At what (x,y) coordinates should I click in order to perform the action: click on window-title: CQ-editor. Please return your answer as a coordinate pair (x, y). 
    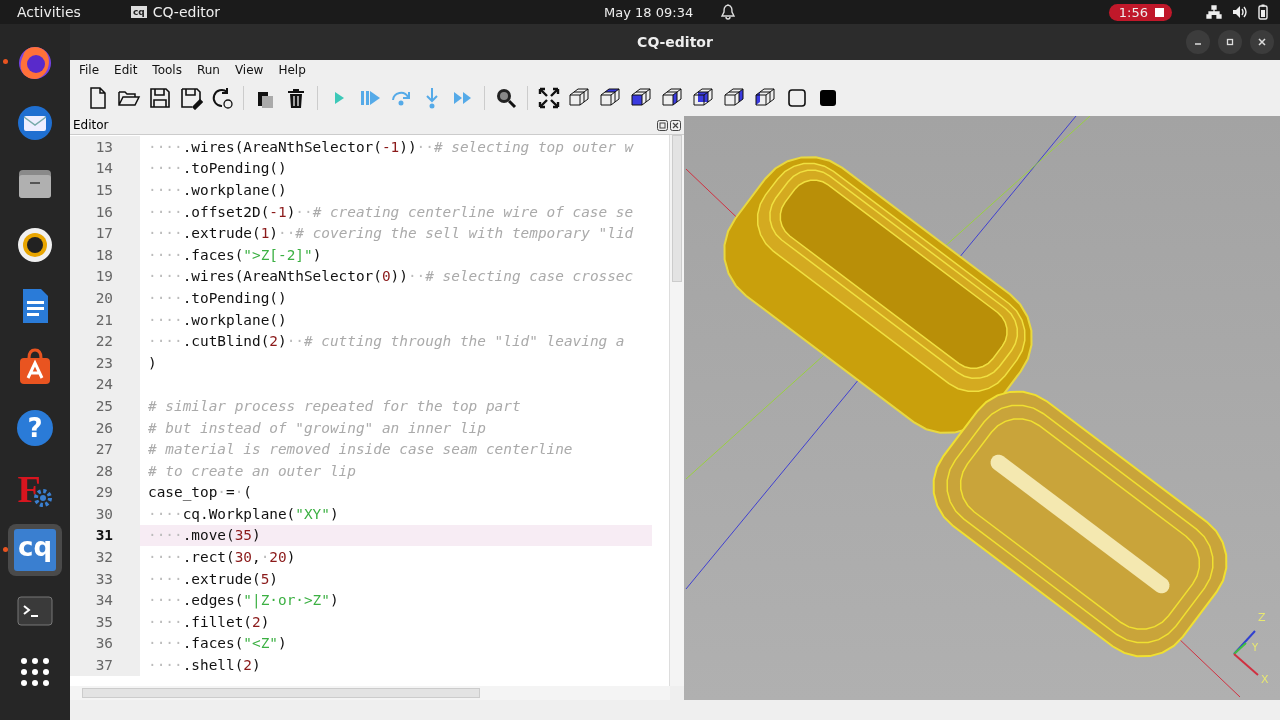
    Looking at the image, I should click on (675, 42).